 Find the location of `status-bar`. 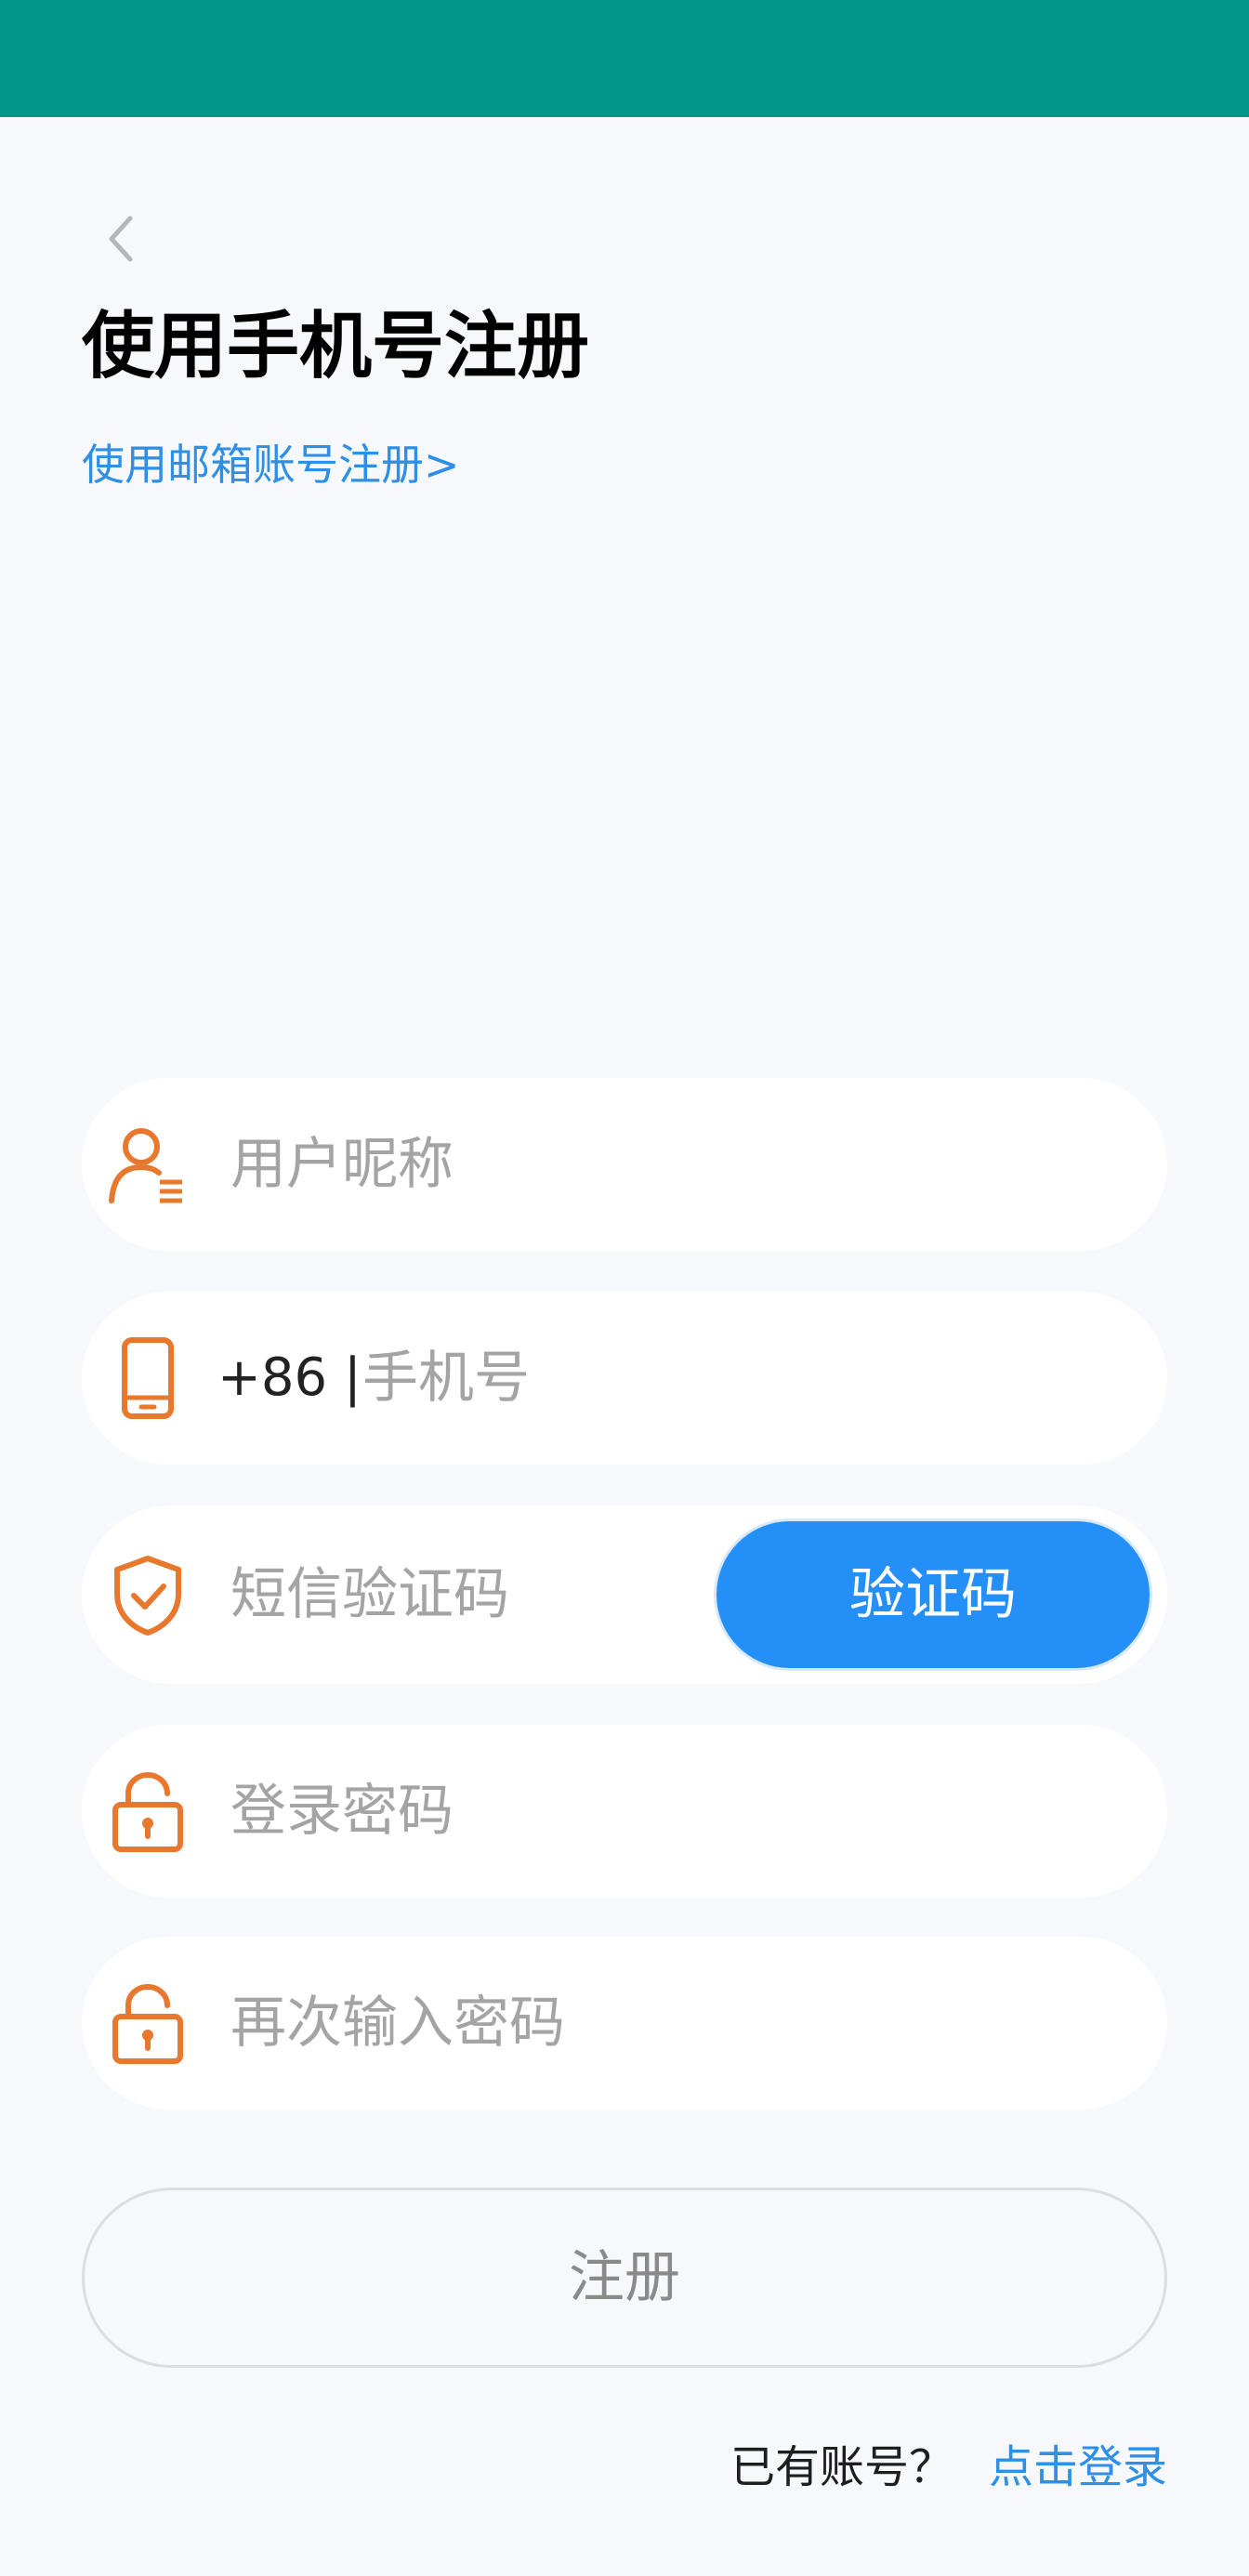

status-bar is located at coordinates (624, 58).